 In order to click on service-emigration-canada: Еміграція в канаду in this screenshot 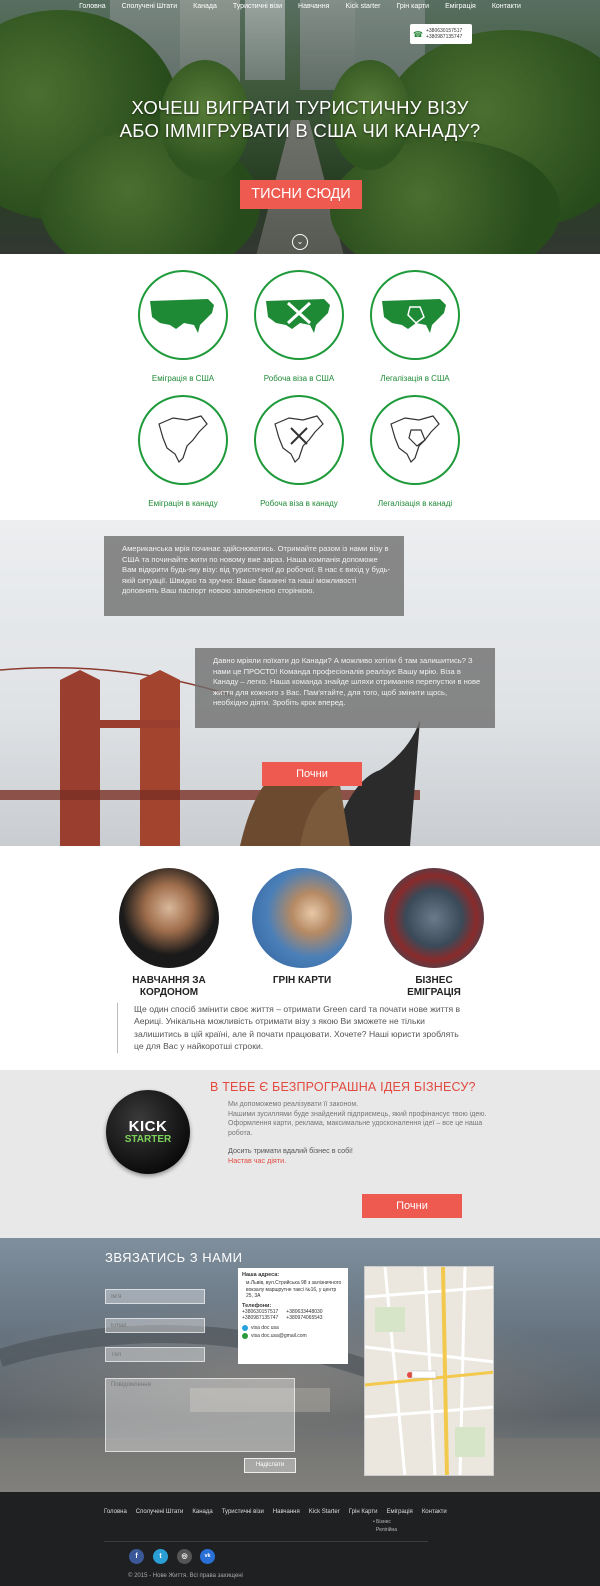, I will do `click(183, 451)`.